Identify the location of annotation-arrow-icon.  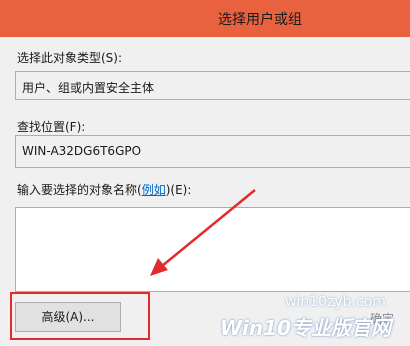
(203, 232).